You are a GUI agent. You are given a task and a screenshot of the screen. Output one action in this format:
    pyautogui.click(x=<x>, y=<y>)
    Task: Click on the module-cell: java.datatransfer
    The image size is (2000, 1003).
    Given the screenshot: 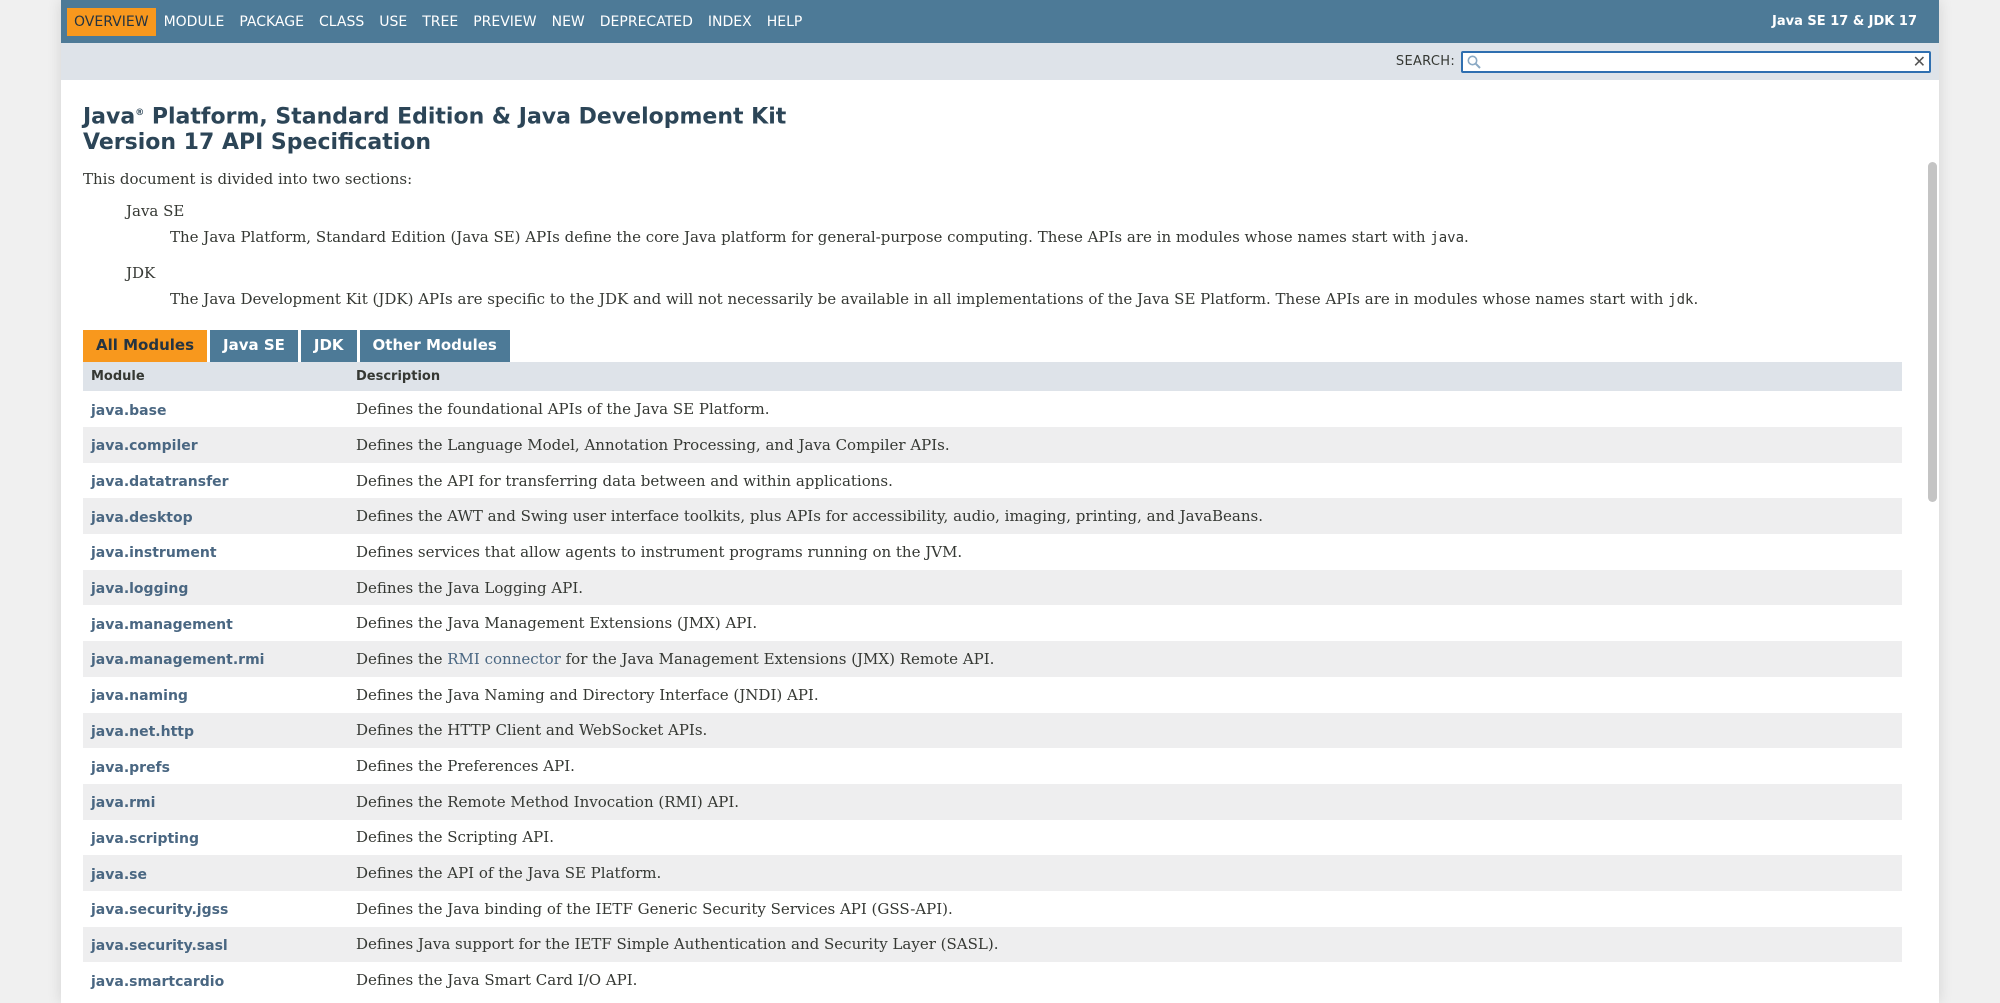 What is the action you would take?
    pyautogui.click(x=219, y=480)
    